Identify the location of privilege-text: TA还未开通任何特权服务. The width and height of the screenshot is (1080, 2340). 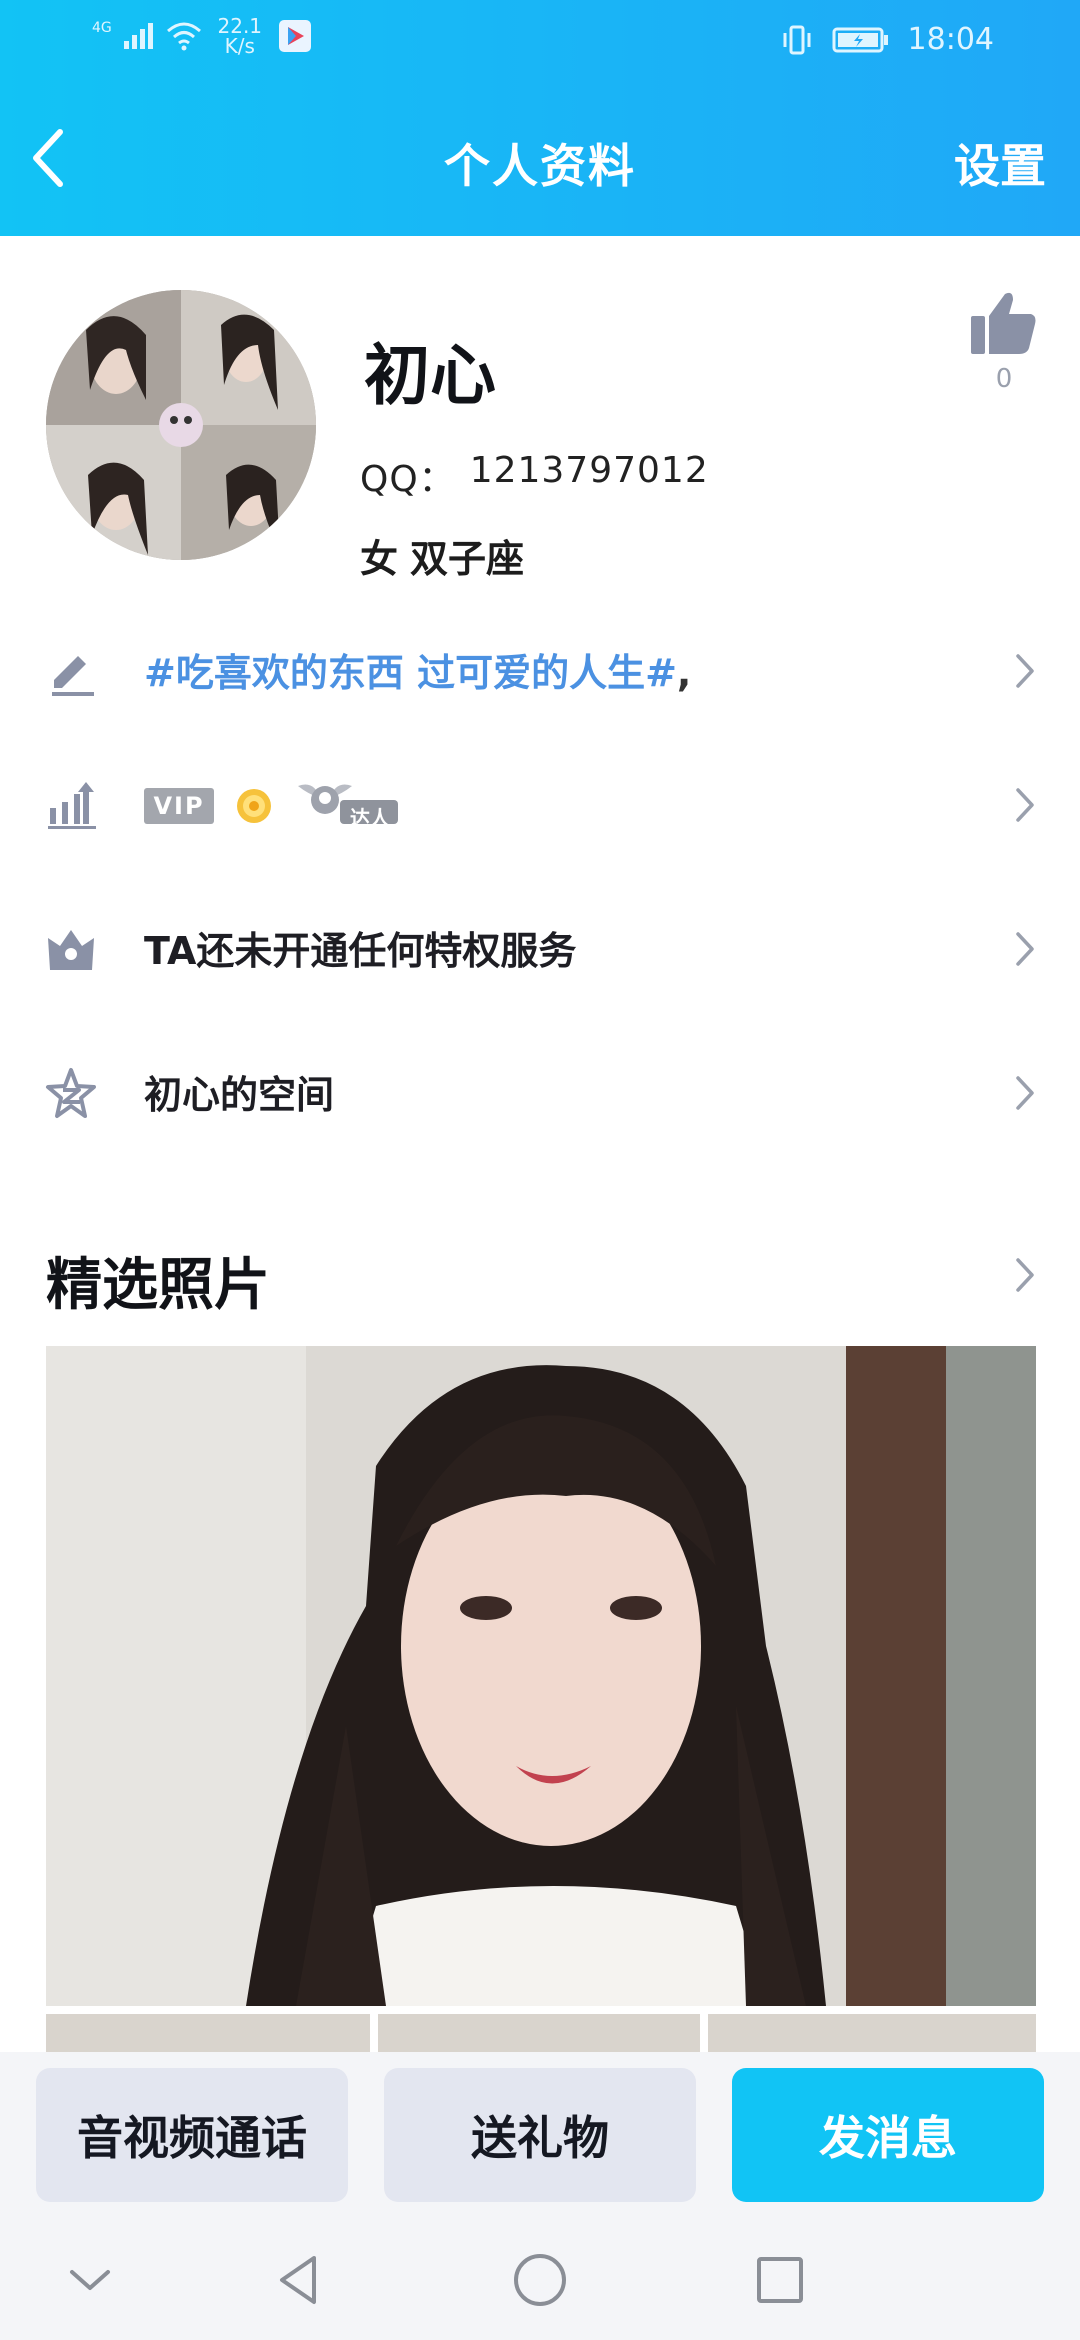
(360, 951).